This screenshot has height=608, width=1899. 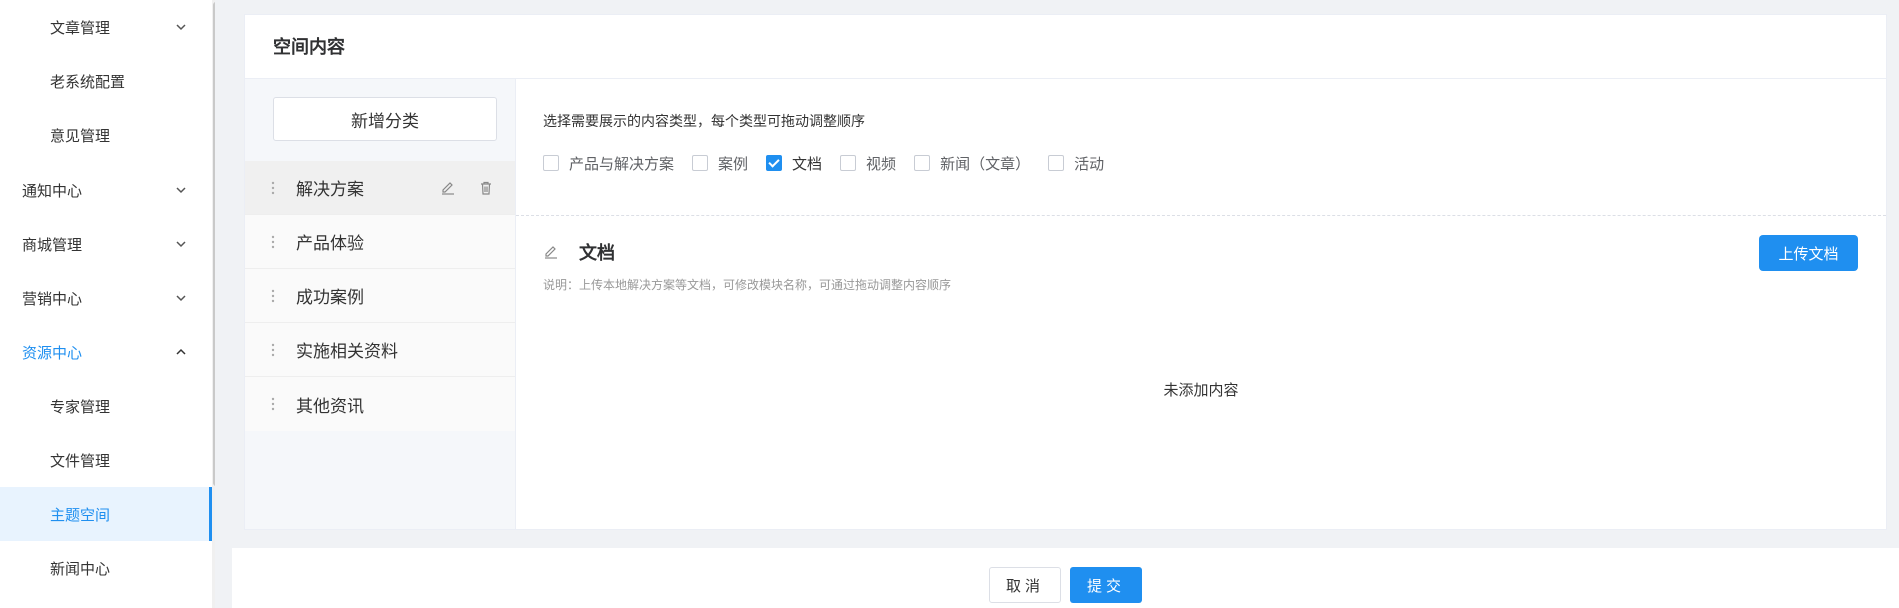 What do you see at coordinates (881, 163) in the screenshot?
I see `content-type-label: 视频` at bounding box center [881, 163].